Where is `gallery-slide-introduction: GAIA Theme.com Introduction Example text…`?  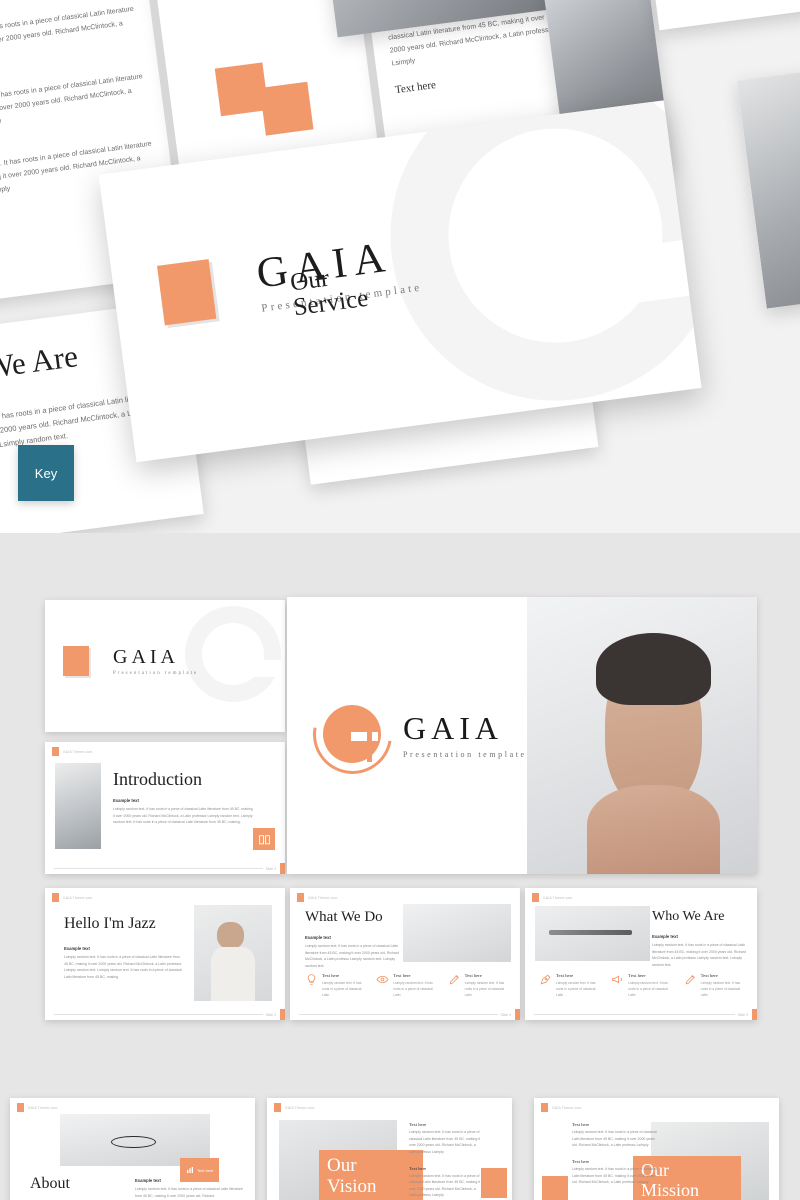 gallery-slide-introduction: GAIA Theme.com Introduction Example text… is located at coordinates (165, 808).